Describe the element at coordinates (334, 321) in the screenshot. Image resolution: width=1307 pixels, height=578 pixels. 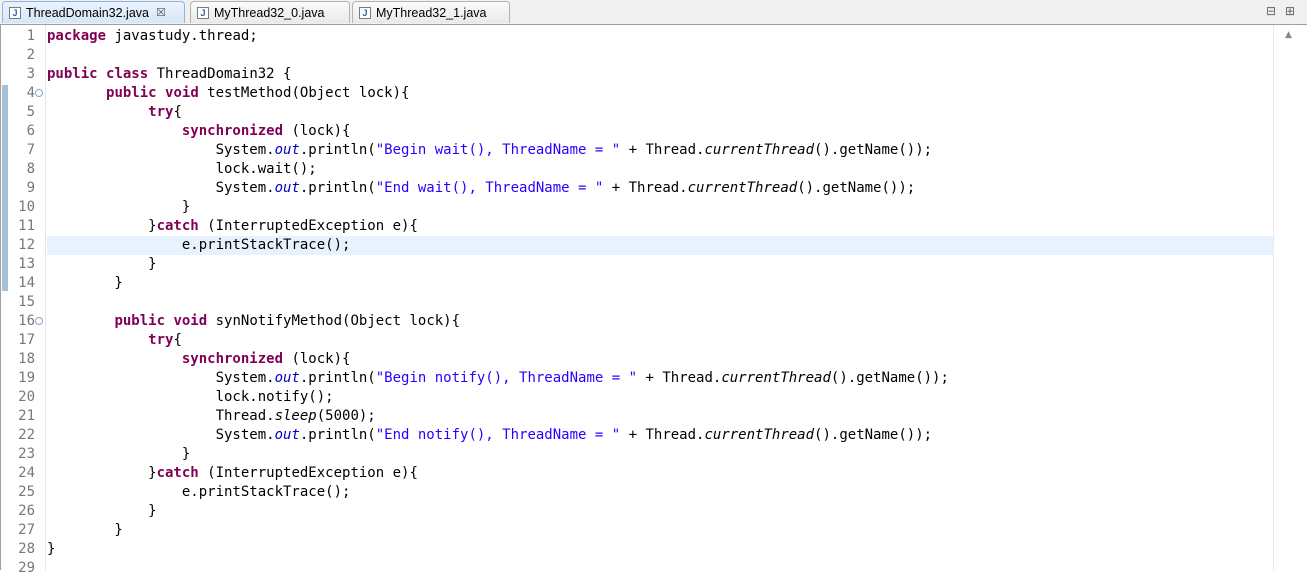
I see `code-token: synNotifyMethod(Object lock){` at that location.